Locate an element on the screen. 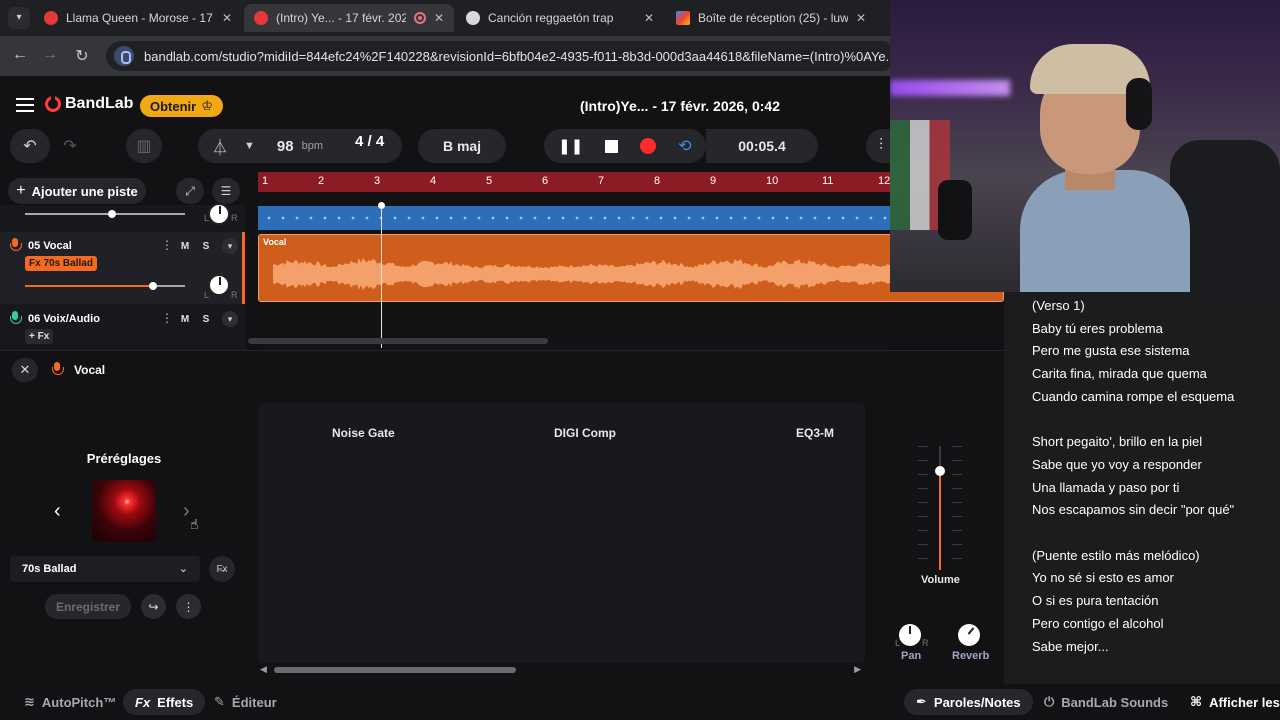 Image resolution: width=1280 pixels, height=720 pixels. time-display: 00:05.4 is located at coordinates (762, 146).